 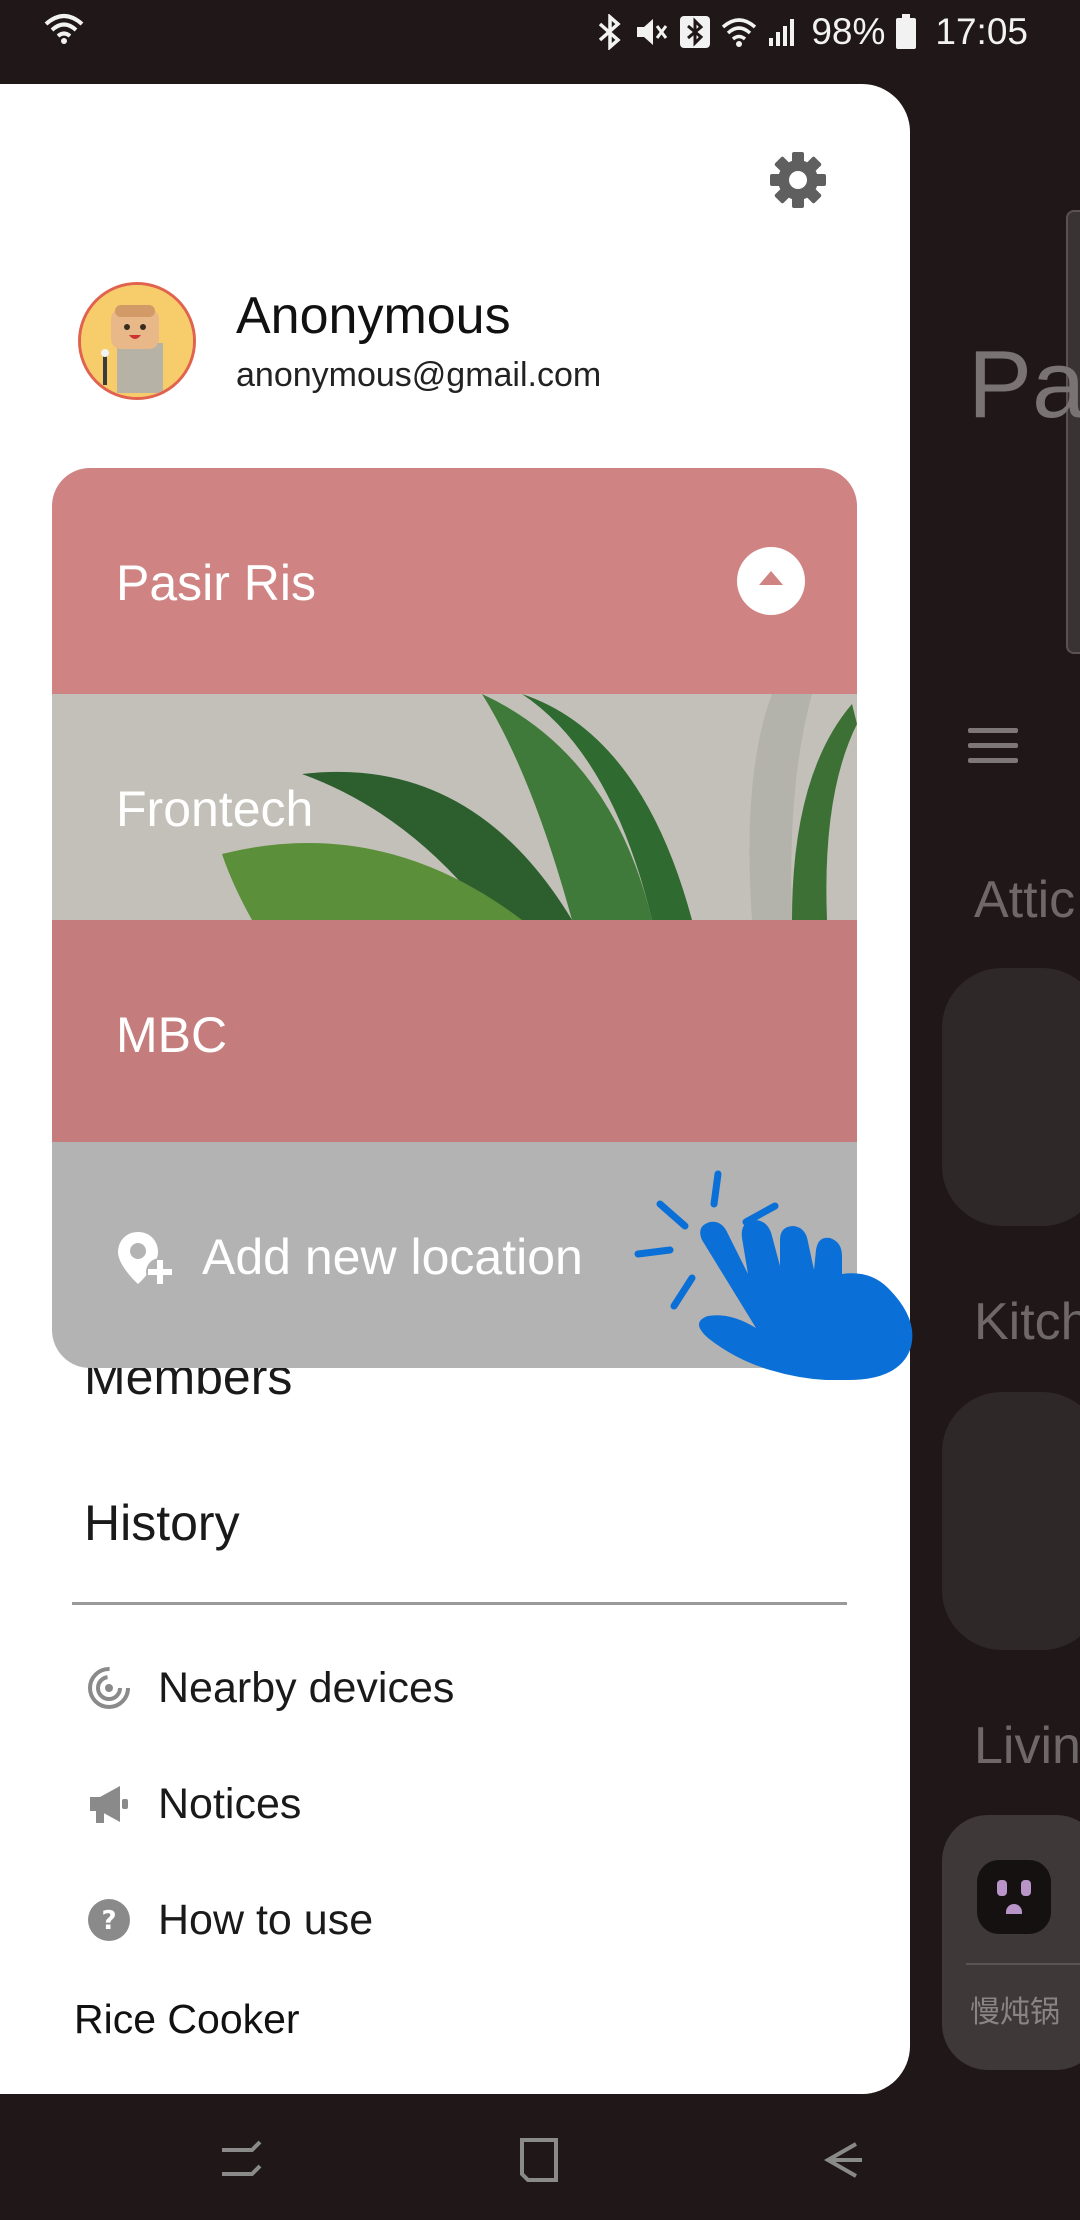 What do you see at coordinates (109, 1688) in the screenshot?
I see `nearby-devices-icon` at bounding box center [109, 1688].